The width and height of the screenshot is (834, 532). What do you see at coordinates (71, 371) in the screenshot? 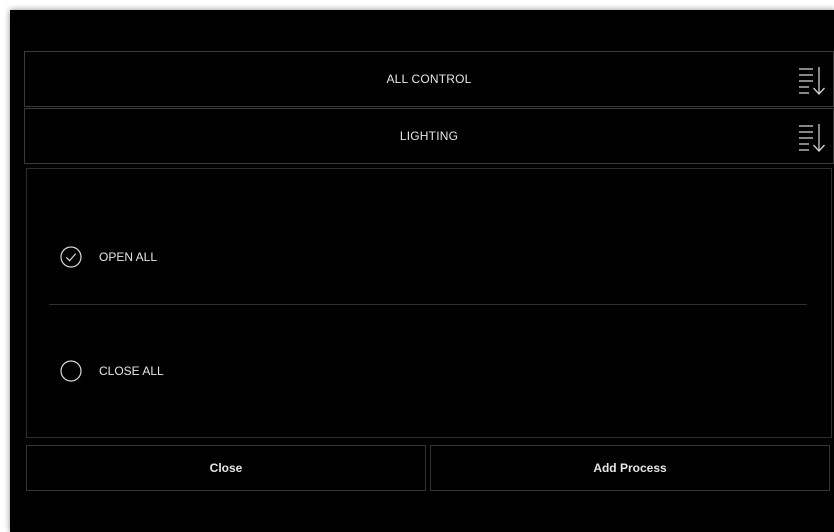
I see `radio-unchecked-icon` at bounding box center [71, 371].